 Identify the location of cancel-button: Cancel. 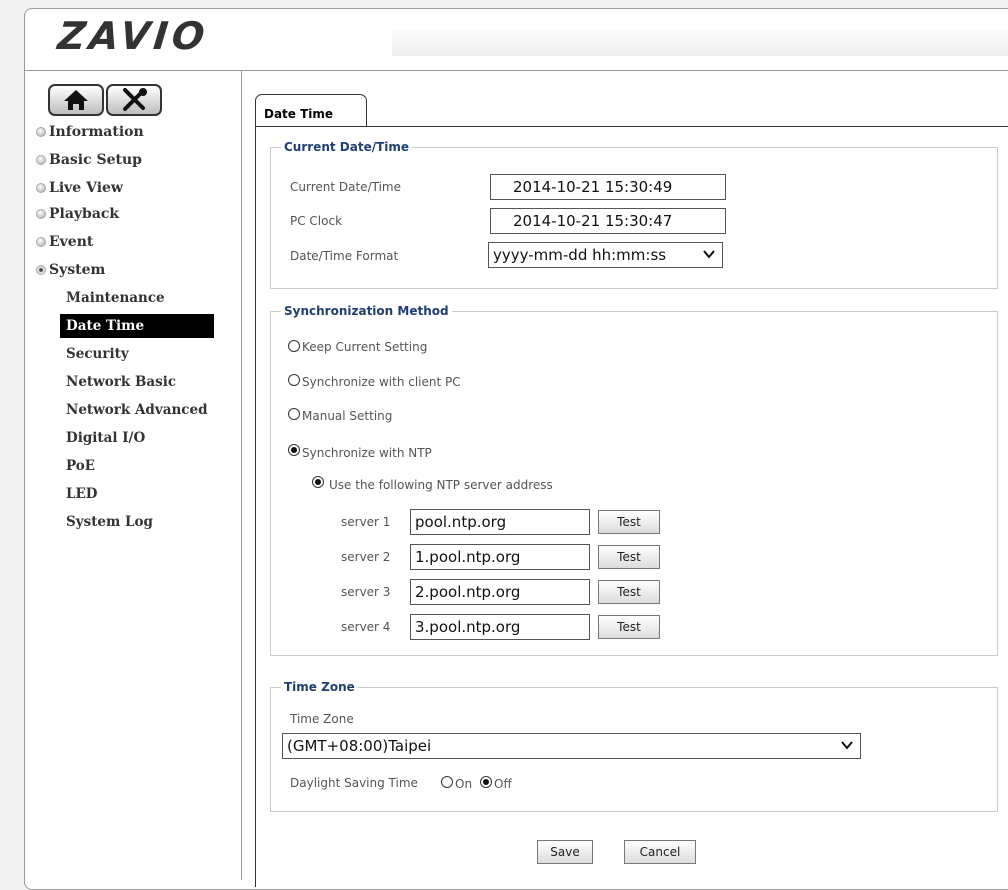
(660, 852).